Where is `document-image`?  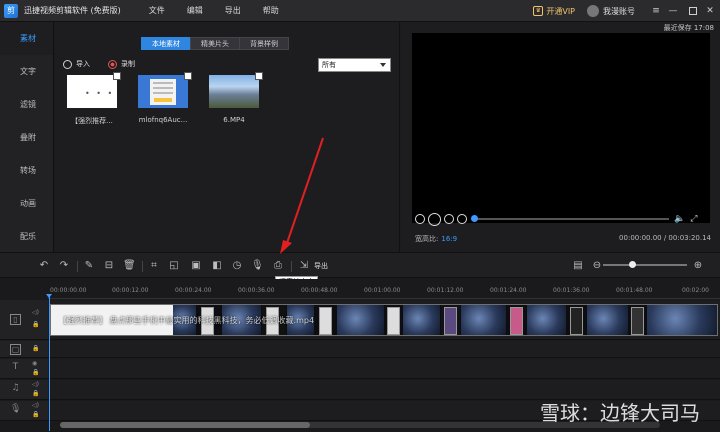 document-image is located at coordinates (163, 92).